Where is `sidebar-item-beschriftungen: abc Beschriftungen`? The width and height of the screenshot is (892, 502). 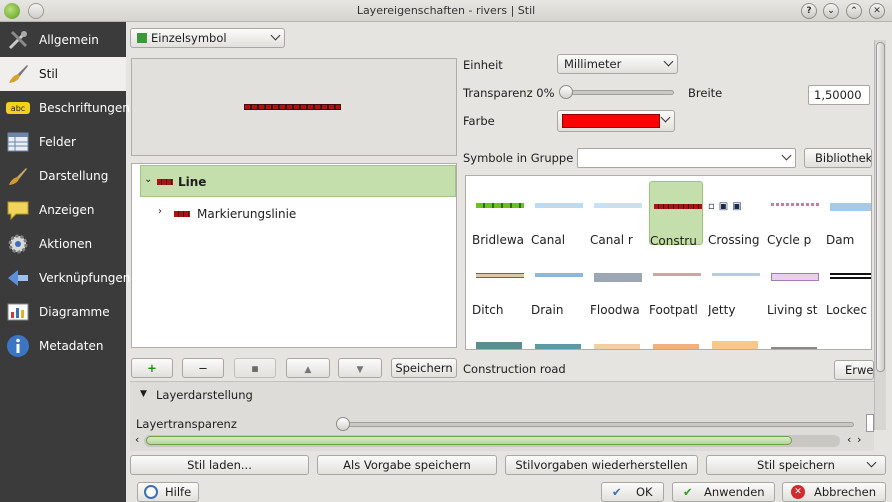
sidebar-item-beschriftungen: abc Beschriftungen is located at coordinates (65, 108).